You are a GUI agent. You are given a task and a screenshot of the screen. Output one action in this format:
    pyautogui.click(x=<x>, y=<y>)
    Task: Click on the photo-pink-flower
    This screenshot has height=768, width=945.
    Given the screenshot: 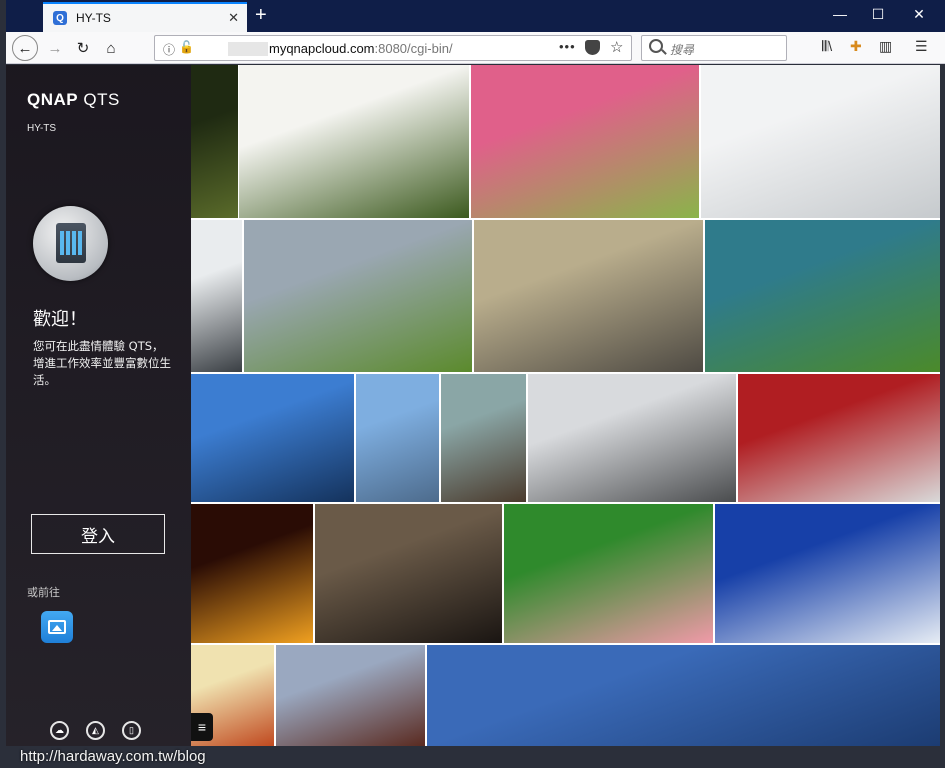 What is the action you would take?
    pyautogui.click(x=608, y=573)
    